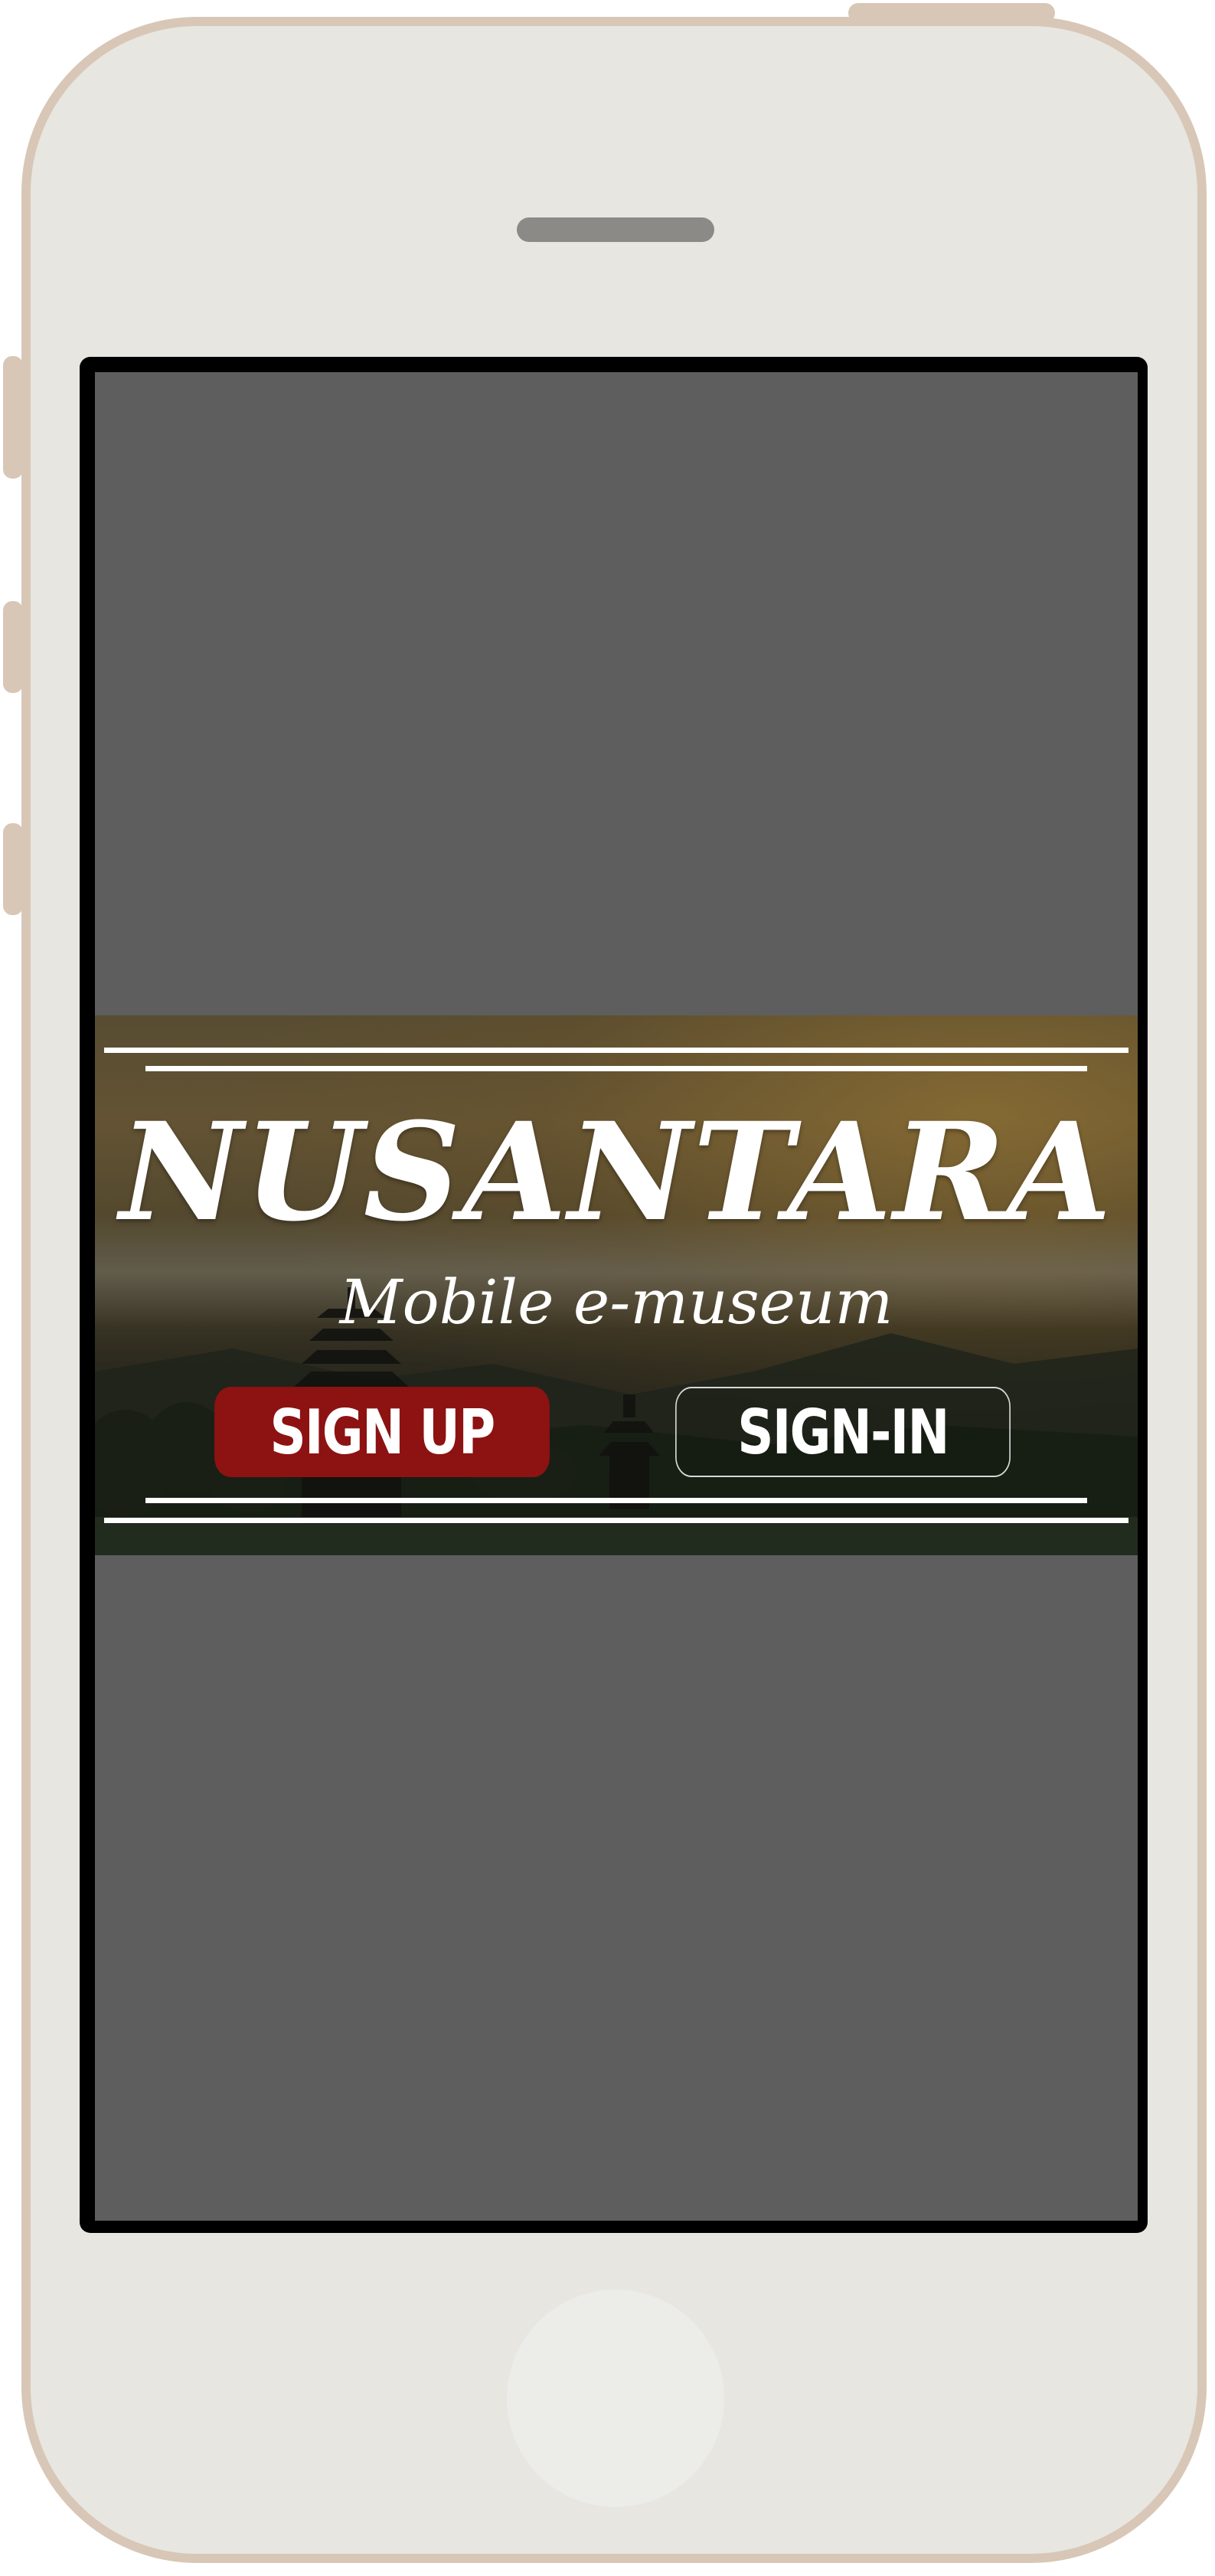 This screenshot has height=2576, width=1215. Describe the element at coordinates (616, 1500) in the screenshot. I see `decorative-line-bottom-inner` at that location.